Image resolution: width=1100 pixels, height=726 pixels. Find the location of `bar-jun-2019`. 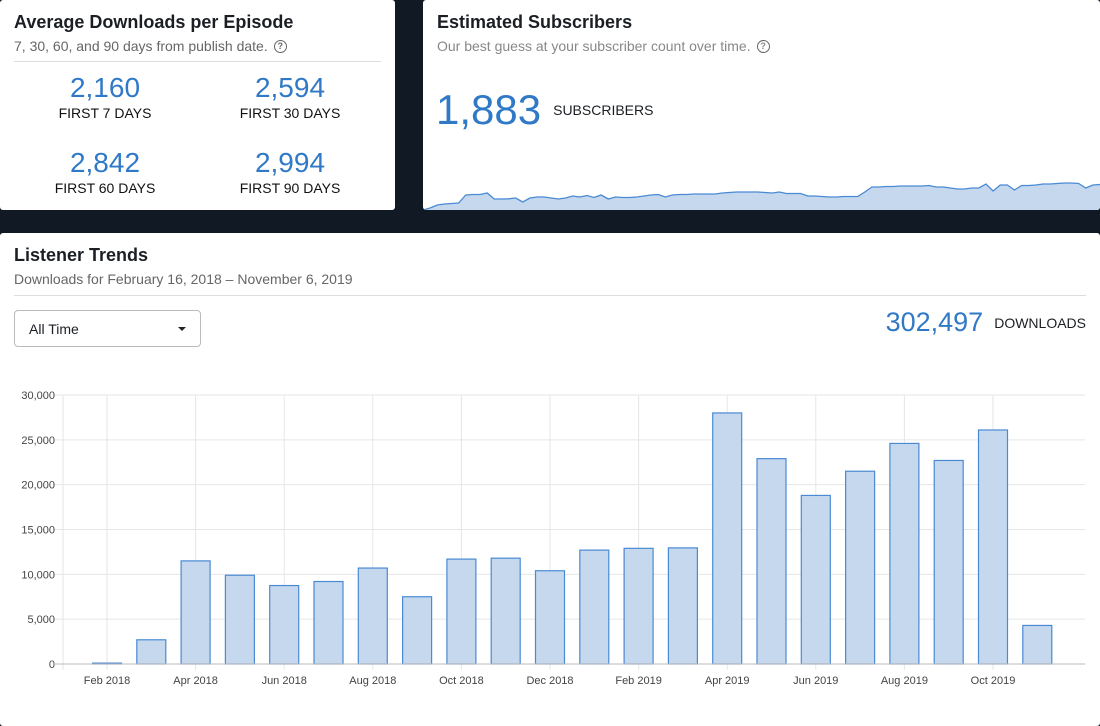

bar-jun-2019 is located at coordinates (815, 579).